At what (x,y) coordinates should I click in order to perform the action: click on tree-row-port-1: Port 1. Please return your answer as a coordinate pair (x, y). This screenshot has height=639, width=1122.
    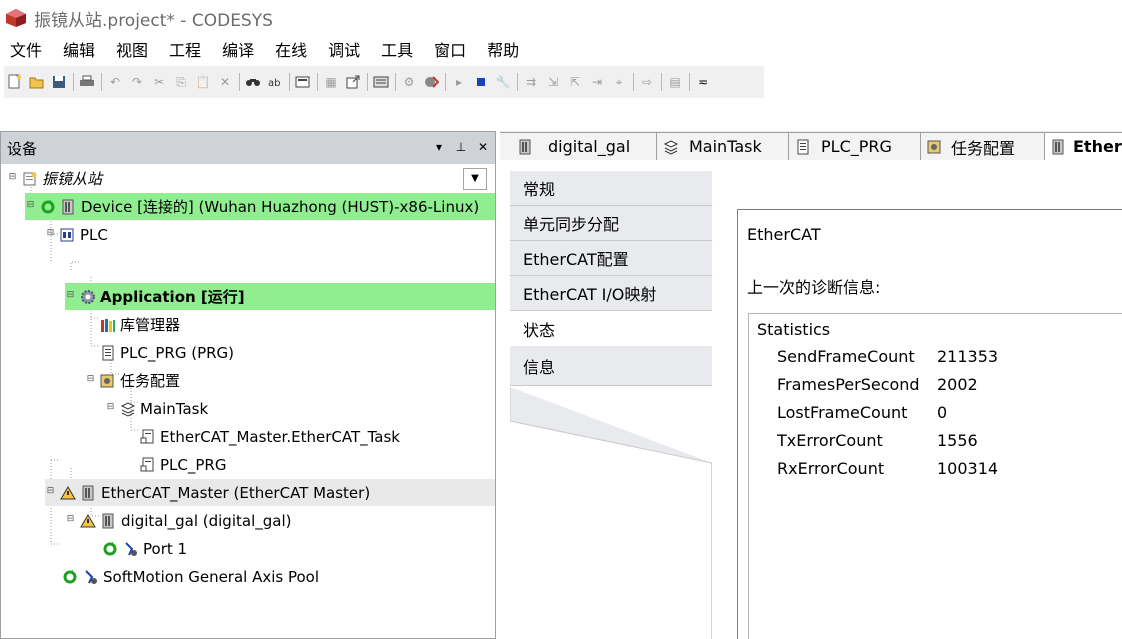
    Looking at the image, I should click on (291, 548).